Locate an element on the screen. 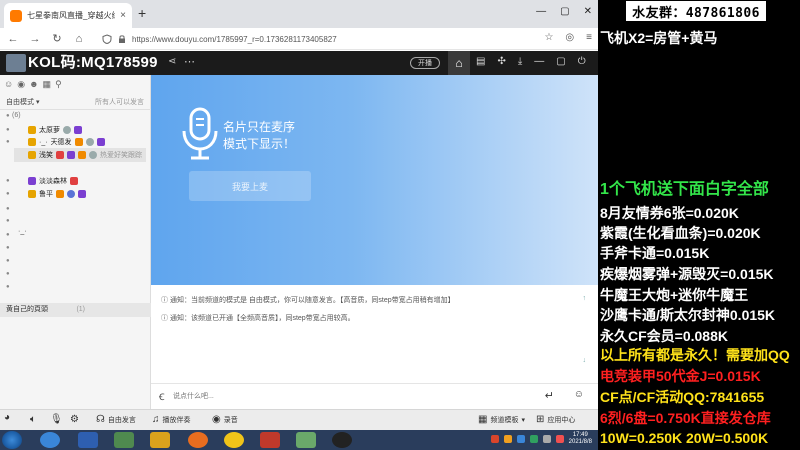  new-tab-button: + is located at coordinates (142, 13).